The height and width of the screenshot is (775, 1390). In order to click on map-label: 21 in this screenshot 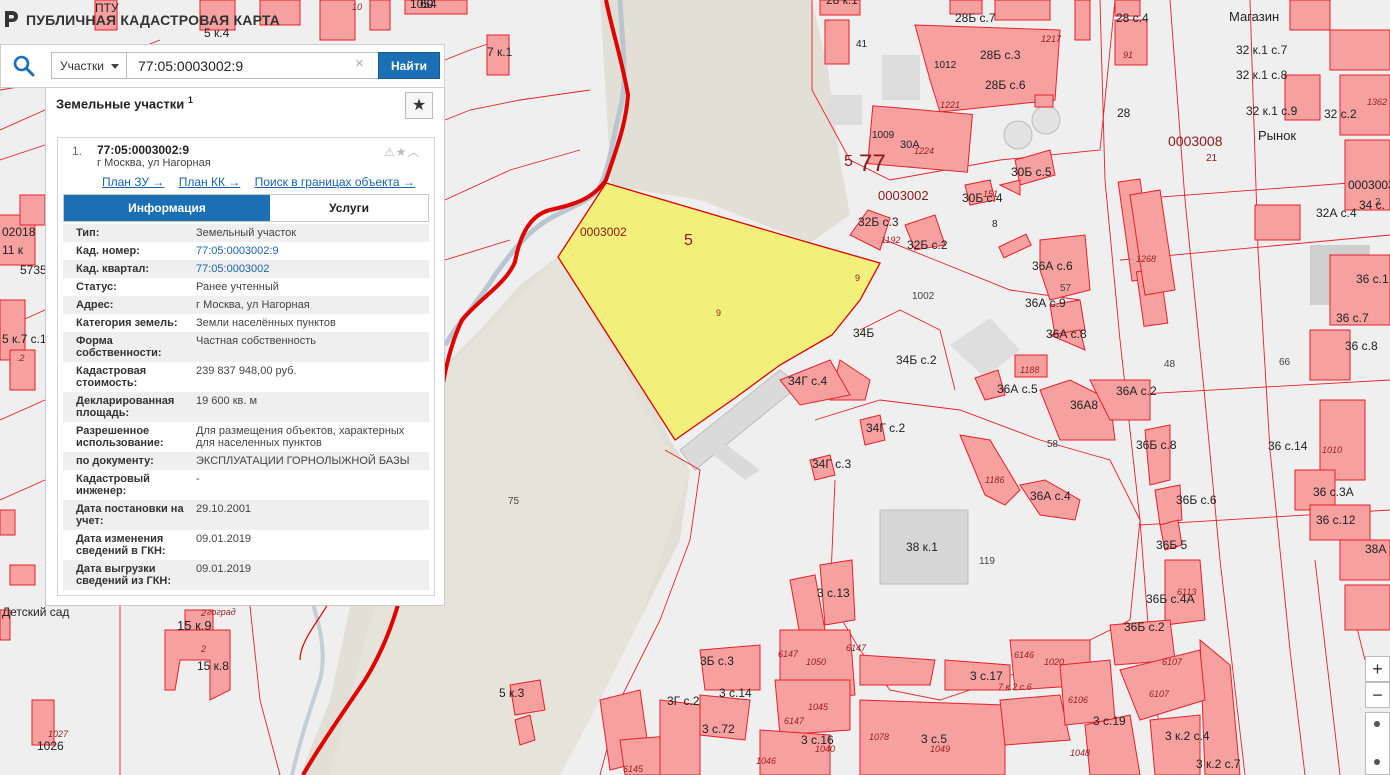, I will do `click(1212, 158)`.